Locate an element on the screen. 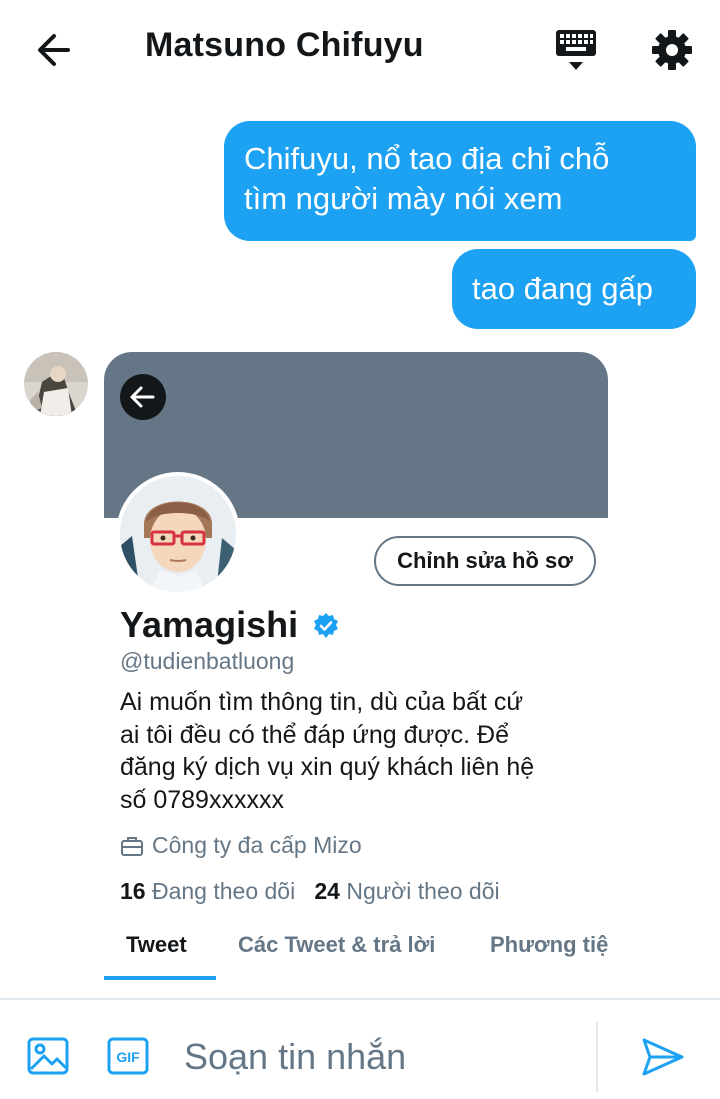  keyboard-icon is located at coordinates (576, 51).